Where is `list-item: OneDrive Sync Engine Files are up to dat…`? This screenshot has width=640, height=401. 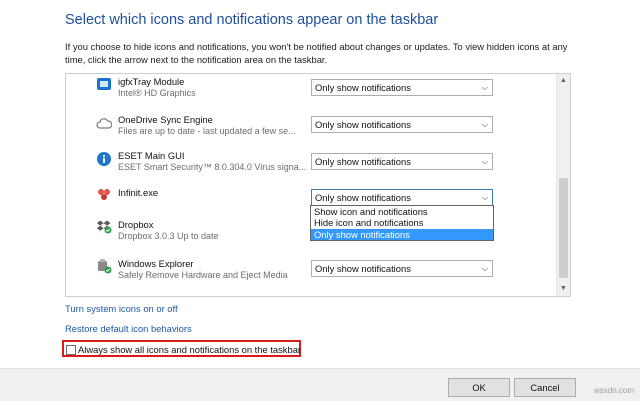 list-item: OneDrive Sync Engine Files are up to dat… is located at coordinates (311, 127).